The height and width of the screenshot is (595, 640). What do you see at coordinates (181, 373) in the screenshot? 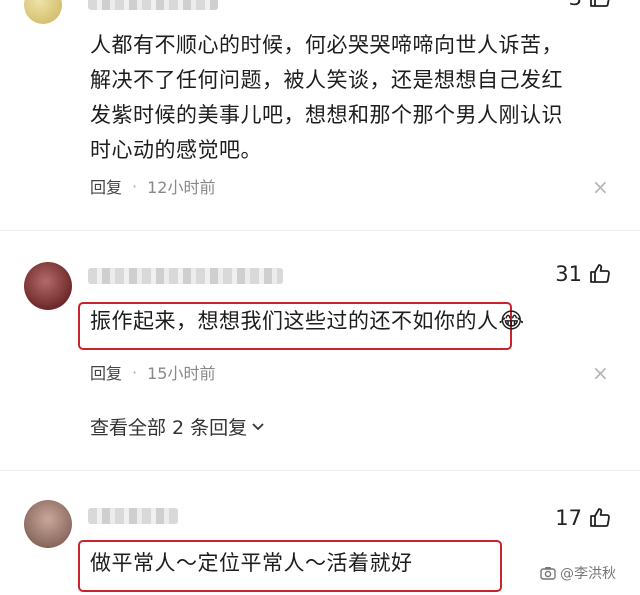
I see `comment-time: 15小时前` at bounding box center [181, 373].